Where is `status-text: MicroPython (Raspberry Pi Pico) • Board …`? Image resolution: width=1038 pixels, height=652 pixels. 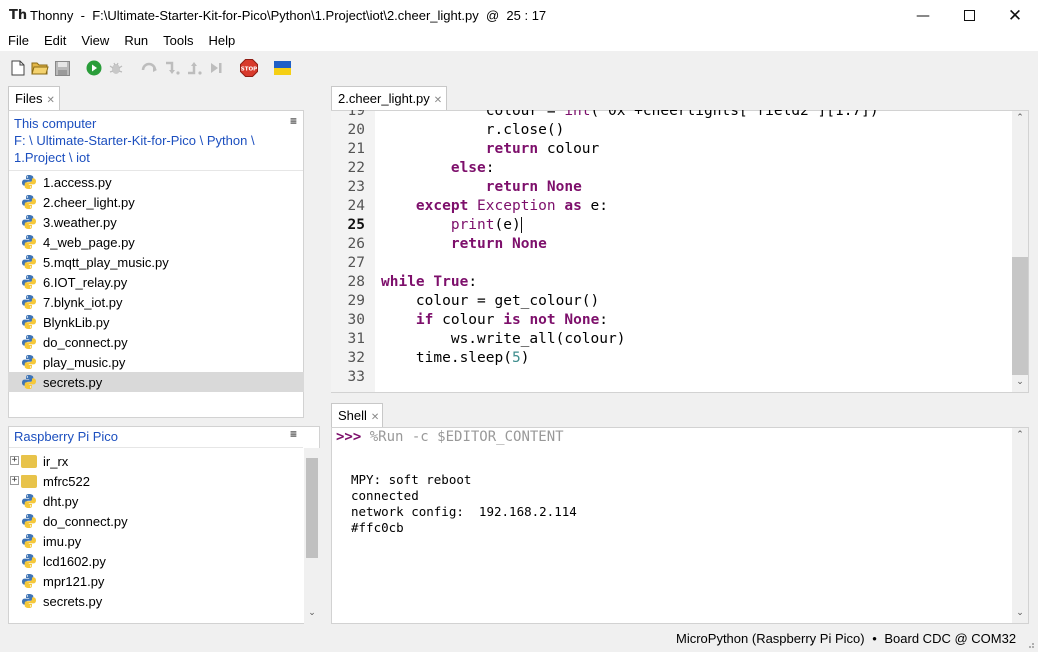
status-text: MicroPython (Raspberry Pi Pico) • Board … is located at coordinates (846, 638).